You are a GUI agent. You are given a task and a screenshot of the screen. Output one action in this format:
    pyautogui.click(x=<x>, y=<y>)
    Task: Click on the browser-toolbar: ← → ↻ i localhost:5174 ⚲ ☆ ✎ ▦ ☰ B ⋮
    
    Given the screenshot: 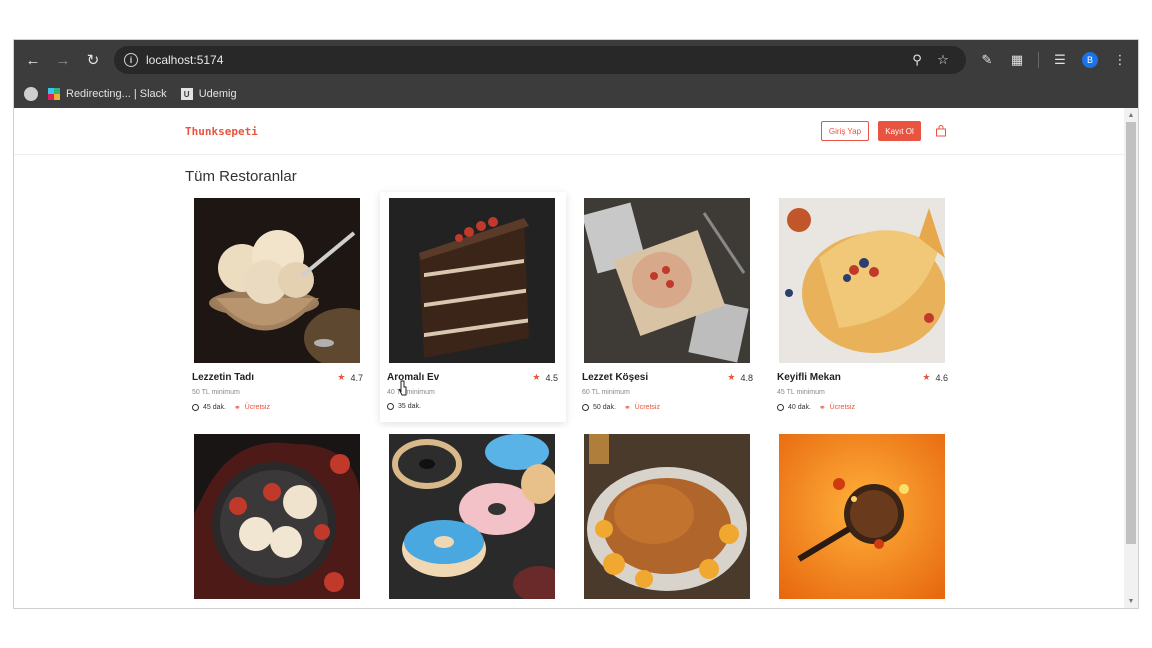 What is the action you would take?
    pyautogui.click(x=576, y=60)
    